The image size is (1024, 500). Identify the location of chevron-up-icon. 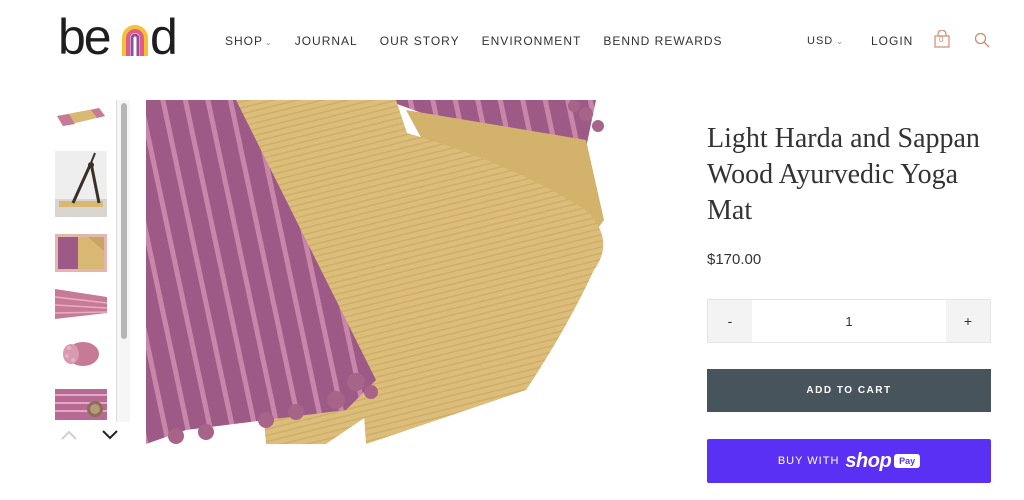
(69, 435).